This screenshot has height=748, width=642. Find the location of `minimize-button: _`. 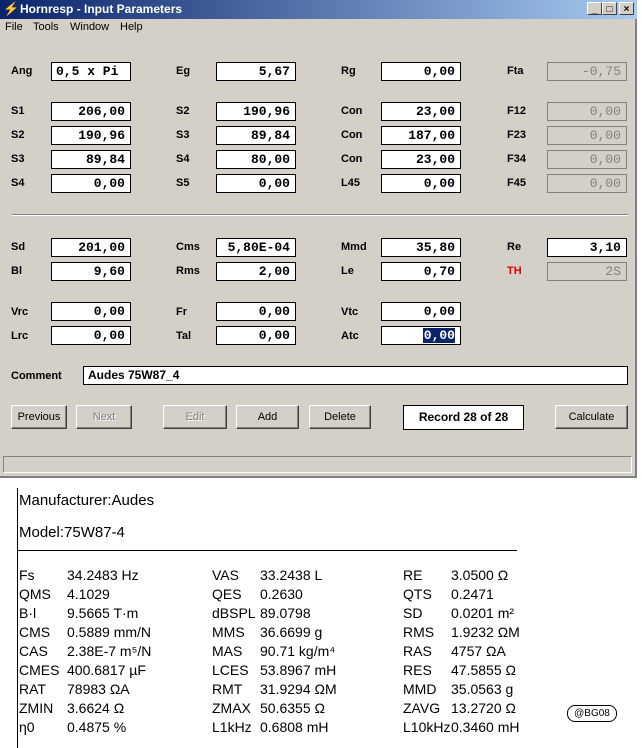

minimize-button: _ is located at coordinates (594, 8).